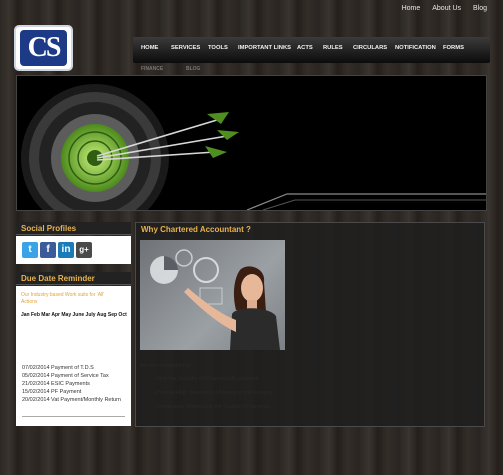  What do you see at coordinates (65, 376) in the screenshot?
I see `due-date-entry: 05/02/2014 Payment of Service Tax` at bounding box center [65, 376].